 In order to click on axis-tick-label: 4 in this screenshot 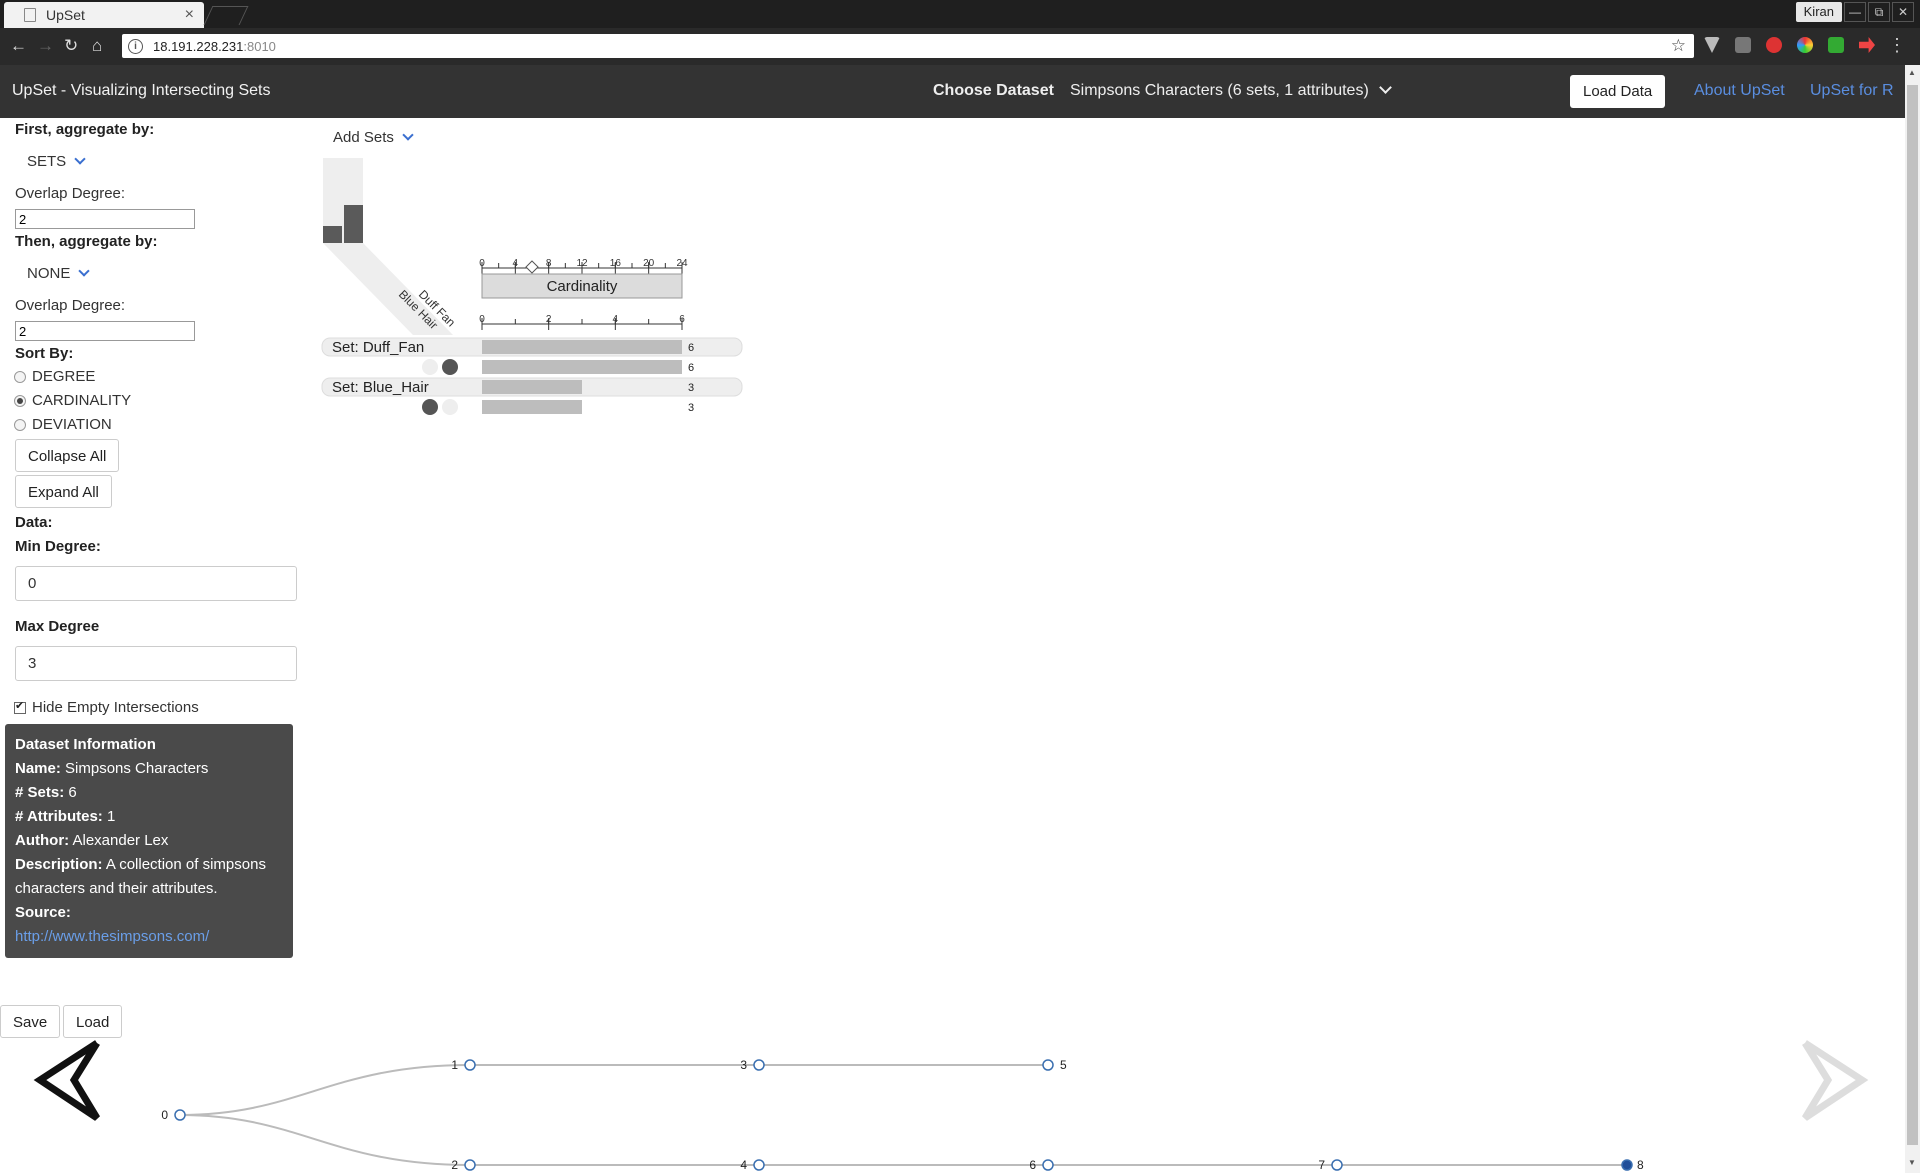, I will do `click(516, 263)`.